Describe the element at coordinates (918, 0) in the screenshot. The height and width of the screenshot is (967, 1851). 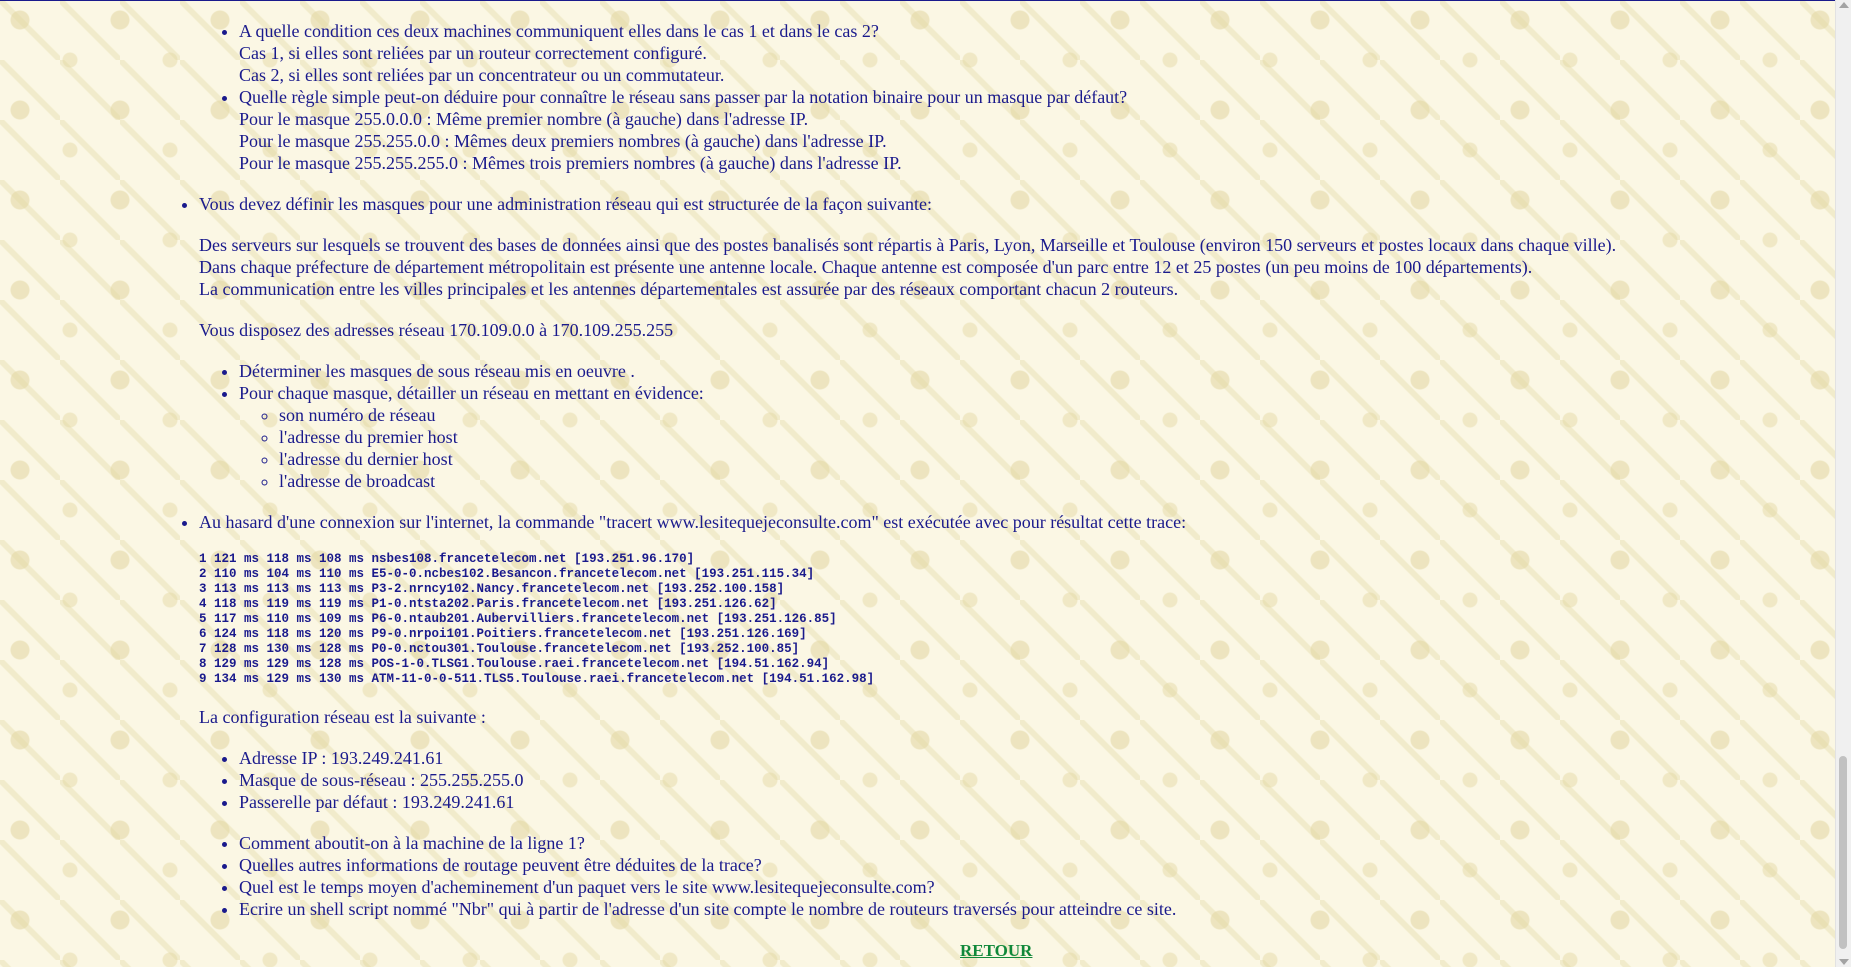
I see `top-border` at that location.